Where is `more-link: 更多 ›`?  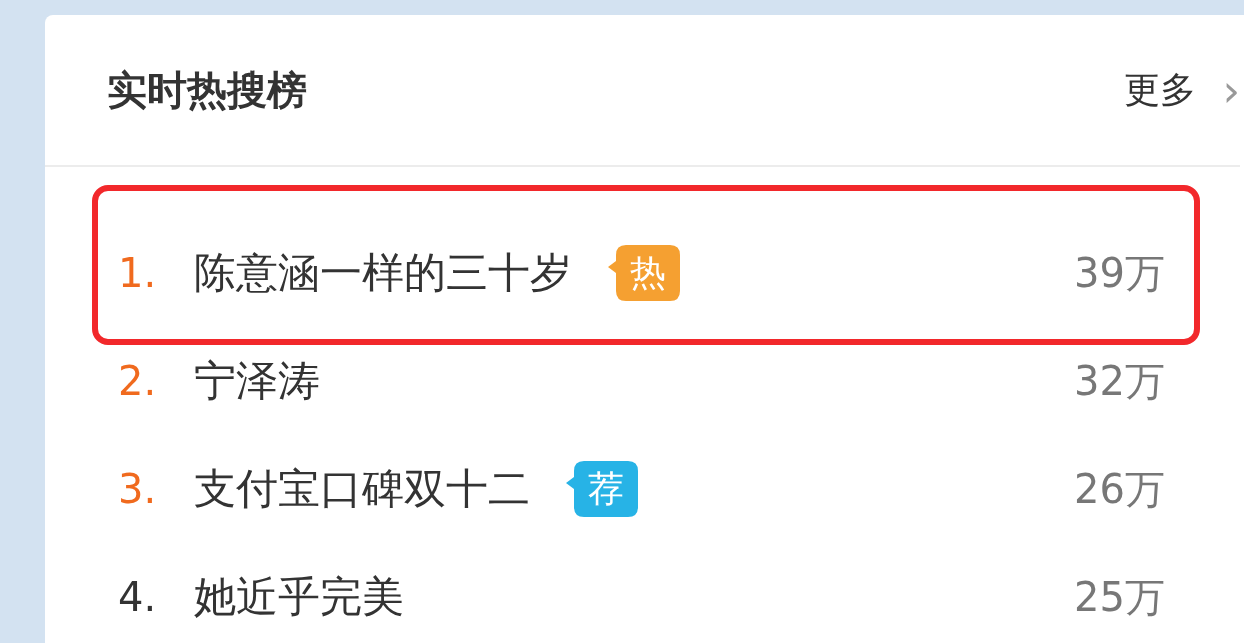
more-link: 更多 › is located at coordinates (1182, 90).